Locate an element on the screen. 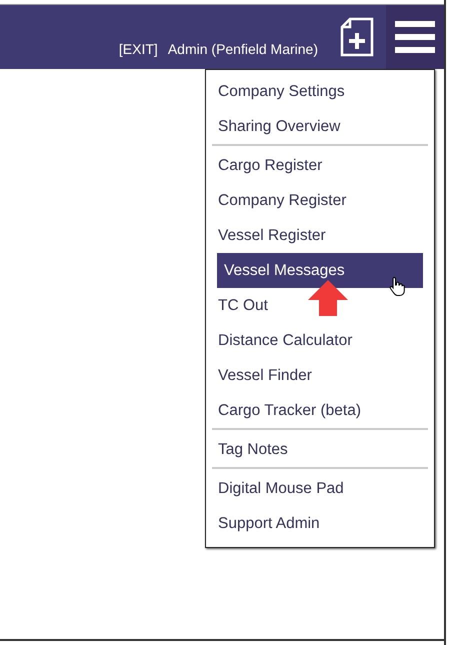  menu-item: Vessel Finder is located at coordinates (320, 375).